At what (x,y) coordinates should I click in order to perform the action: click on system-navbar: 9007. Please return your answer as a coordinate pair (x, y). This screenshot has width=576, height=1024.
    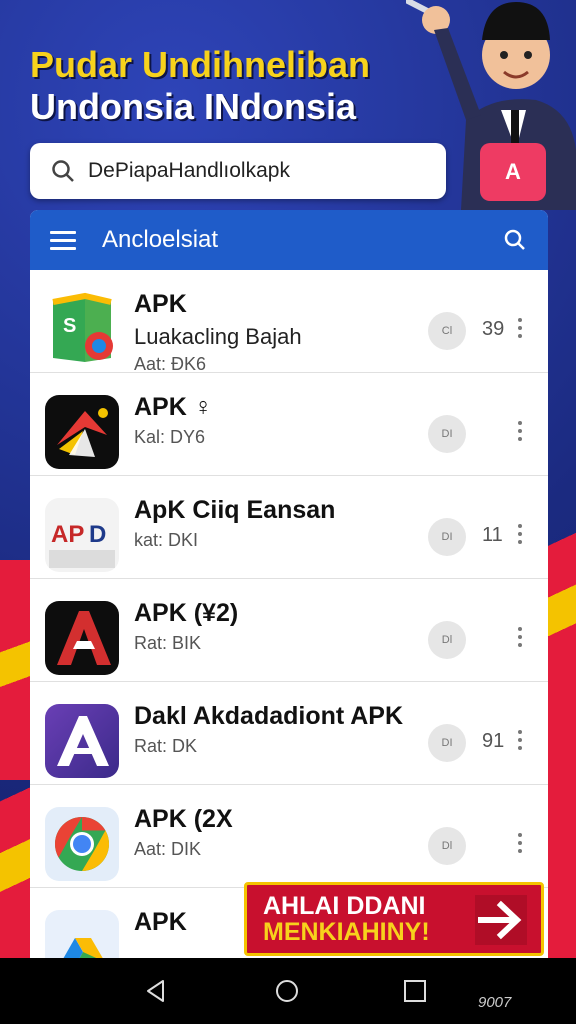
    Looking at the image, I should click on (288, 991).